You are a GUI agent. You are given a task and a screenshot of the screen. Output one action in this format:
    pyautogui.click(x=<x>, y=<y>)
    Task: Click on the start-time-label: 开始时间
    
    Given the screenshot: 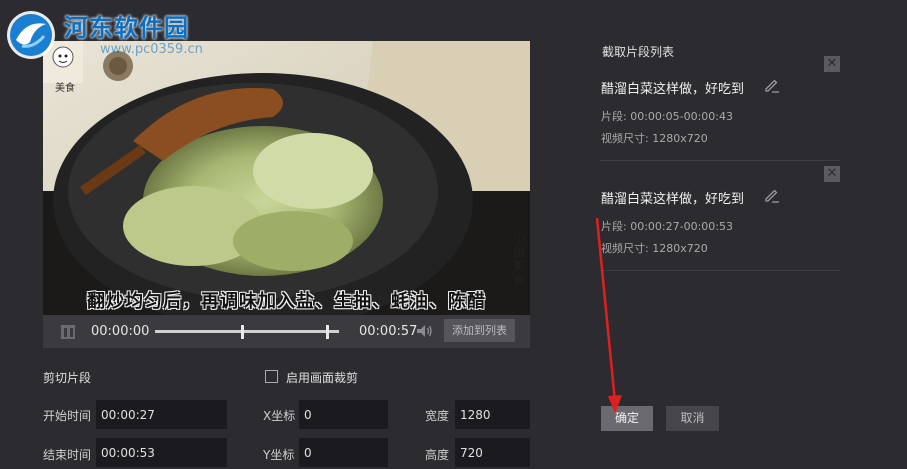 What is the action you would take?
    pyautogui.click(x=67, y=416)
    